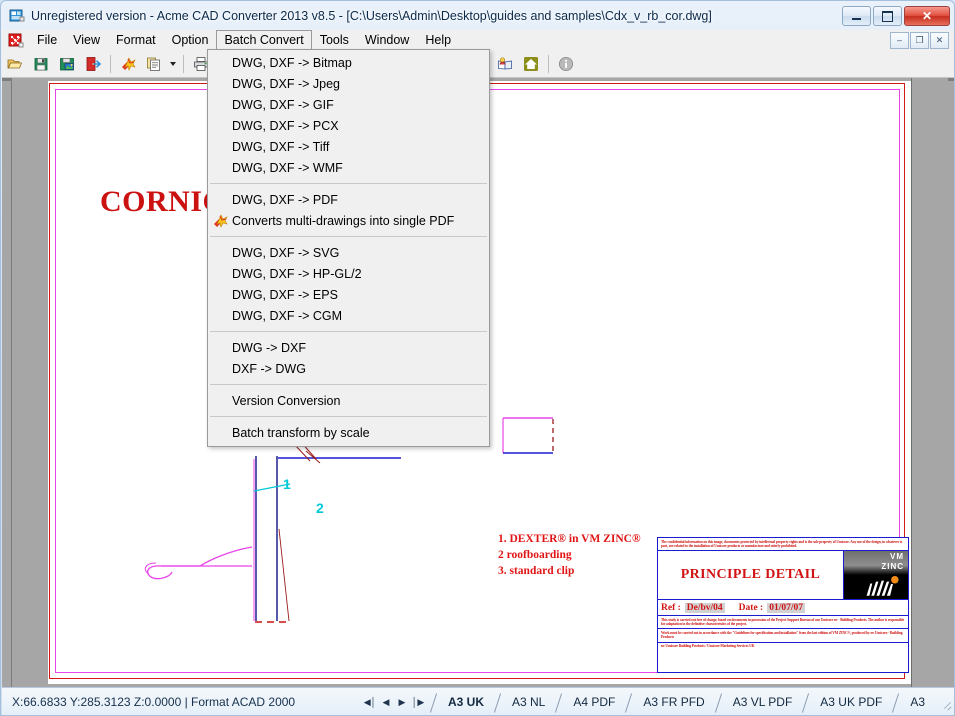 This screenshot has height=716, width=955. I want to click on save-as-image-button, so click(67, 64).